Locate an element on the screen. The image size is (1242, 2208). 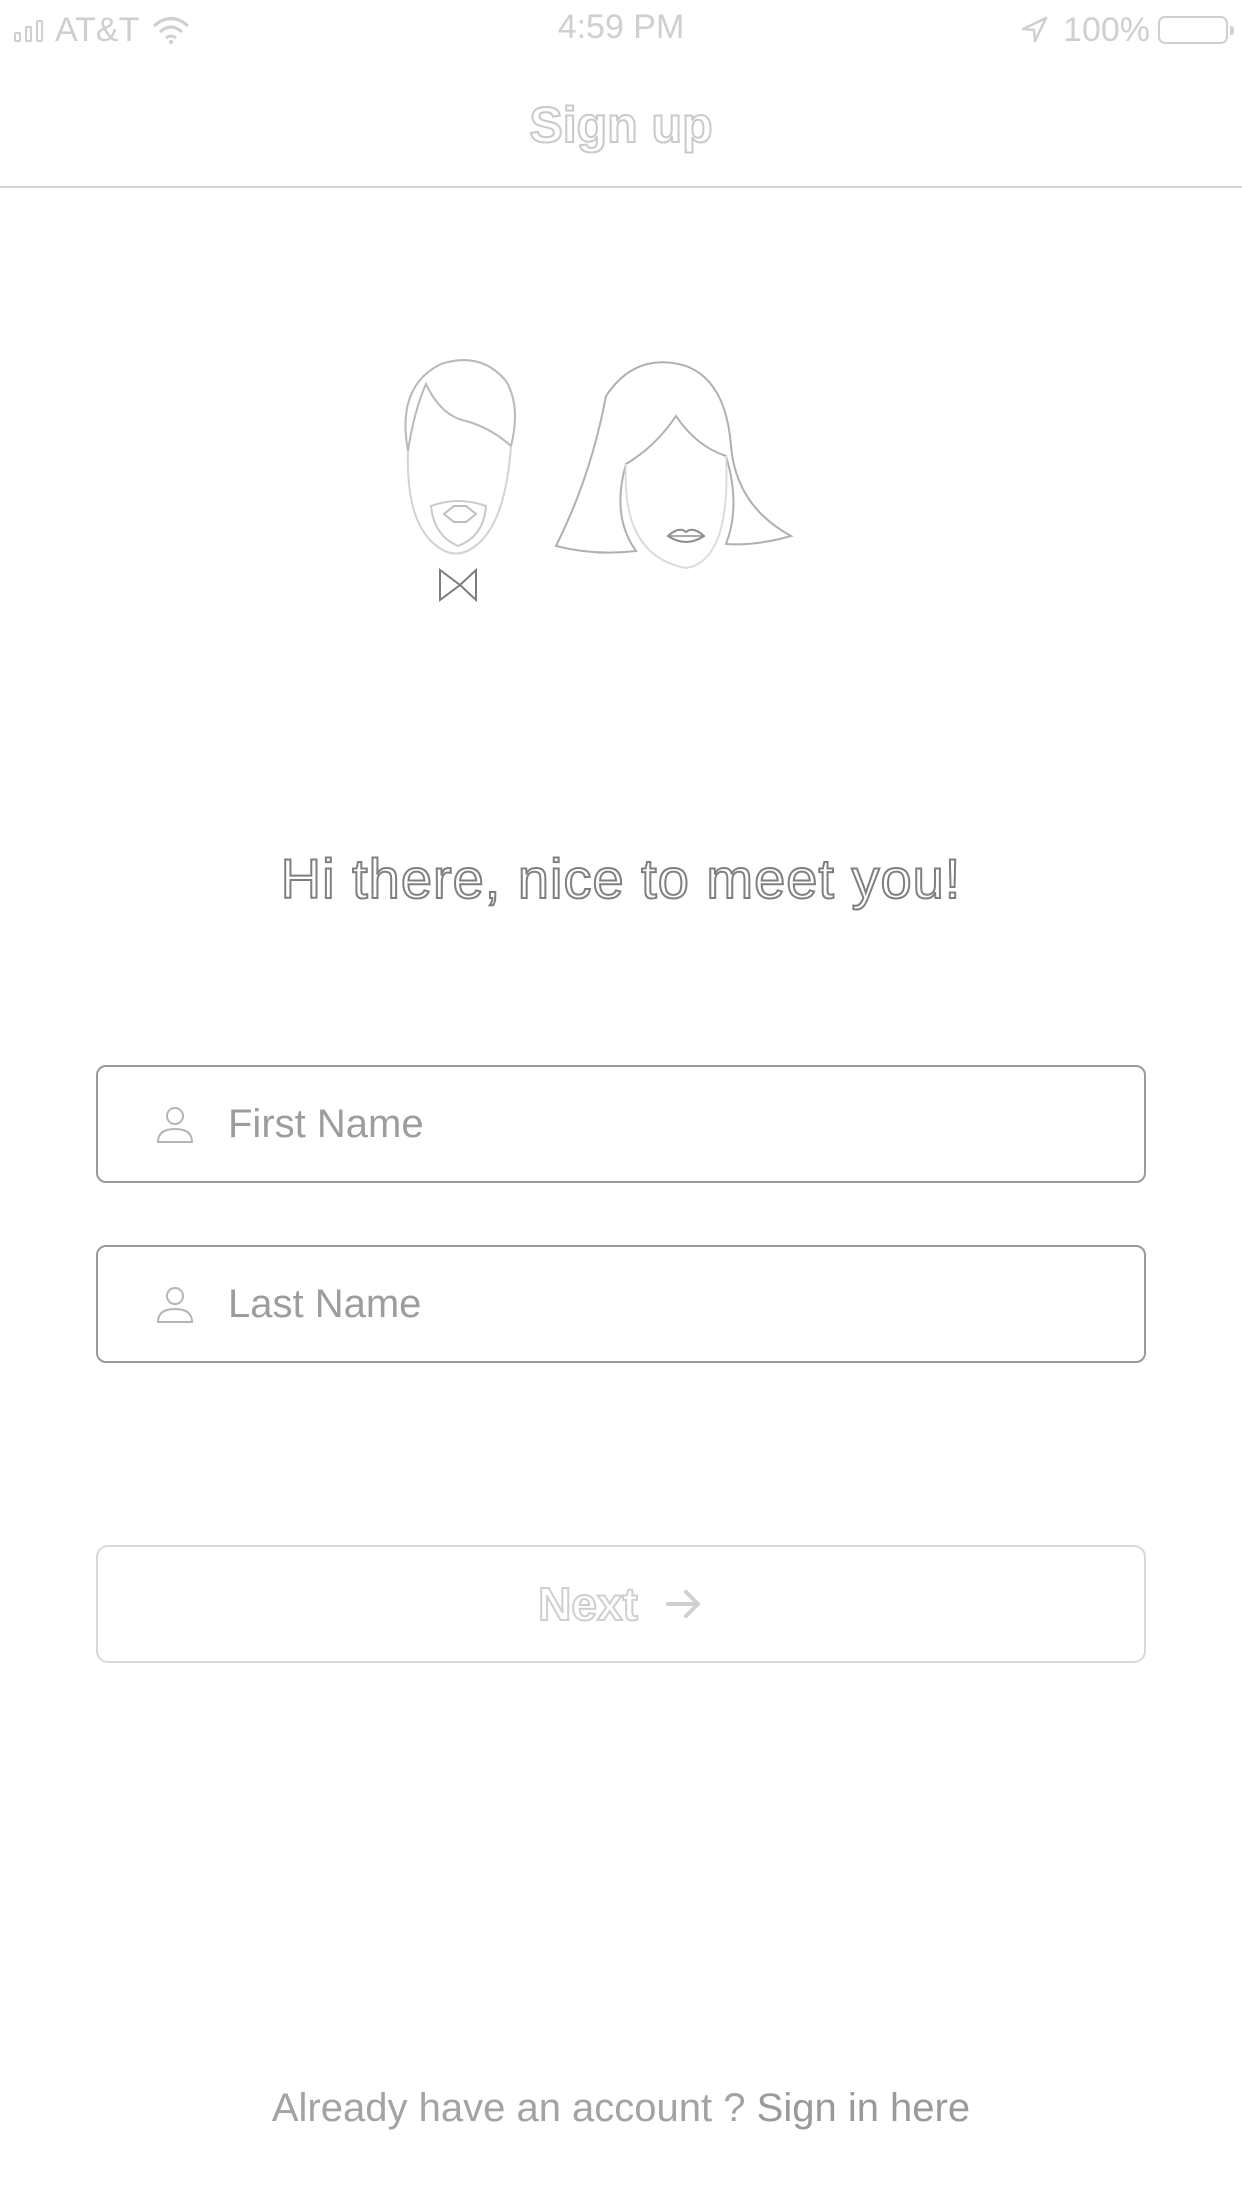
signin-prompt: Already have an account ? Sign in here is located at coordinates (621, 2108).